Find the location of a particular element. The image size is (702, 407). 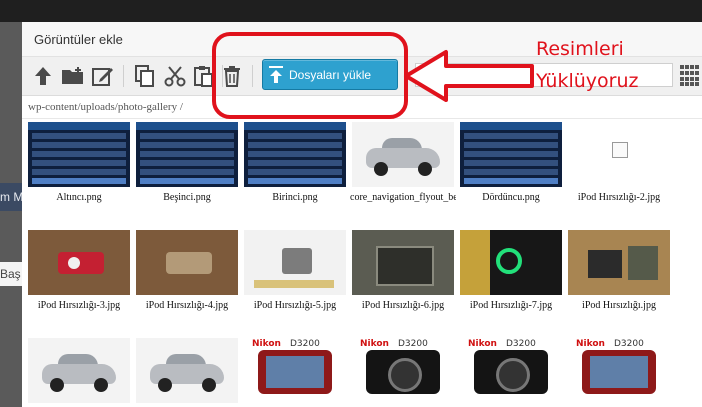

grid-view-icon is located at coordinates (691, 76).